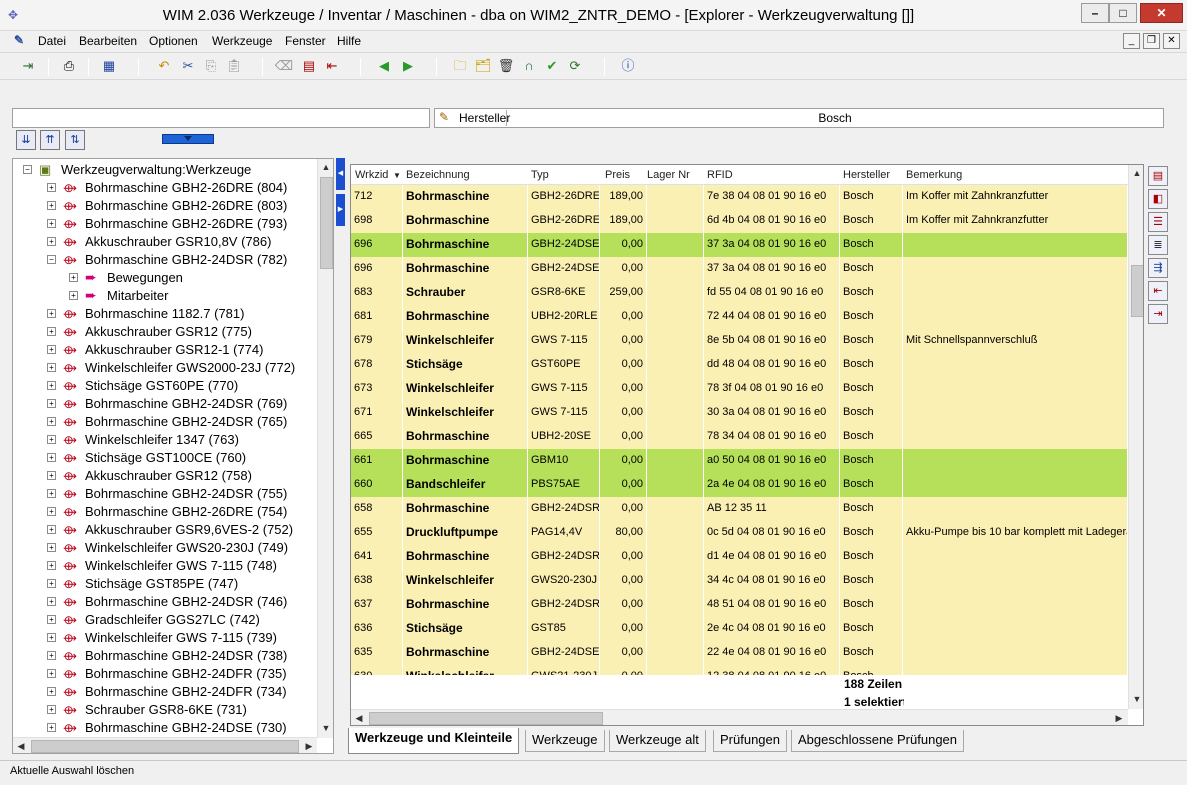 Image resolution: width=1187 pixels, height=785 pixels. Describe the element at coordinates (163, 368) in the screenshot. I see `tree-item: + ⟴ Winkelschleifer GWS2000-23J (772)` at that location.